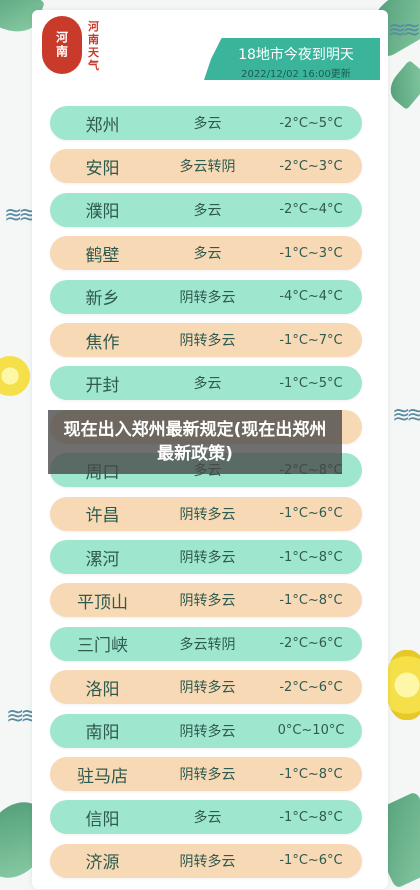 The image size is (420, 890). I want to click on wave-right-mid: ≋≋, so click(406, 415).